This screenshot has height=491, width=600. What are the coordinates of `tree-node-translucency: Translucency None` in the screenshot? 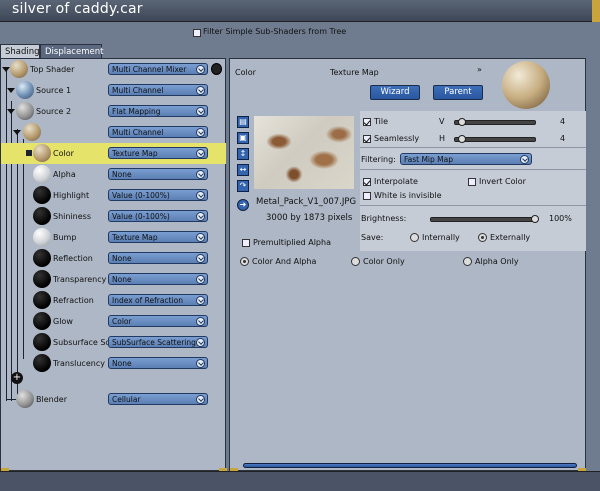 It's located at (113, 363).